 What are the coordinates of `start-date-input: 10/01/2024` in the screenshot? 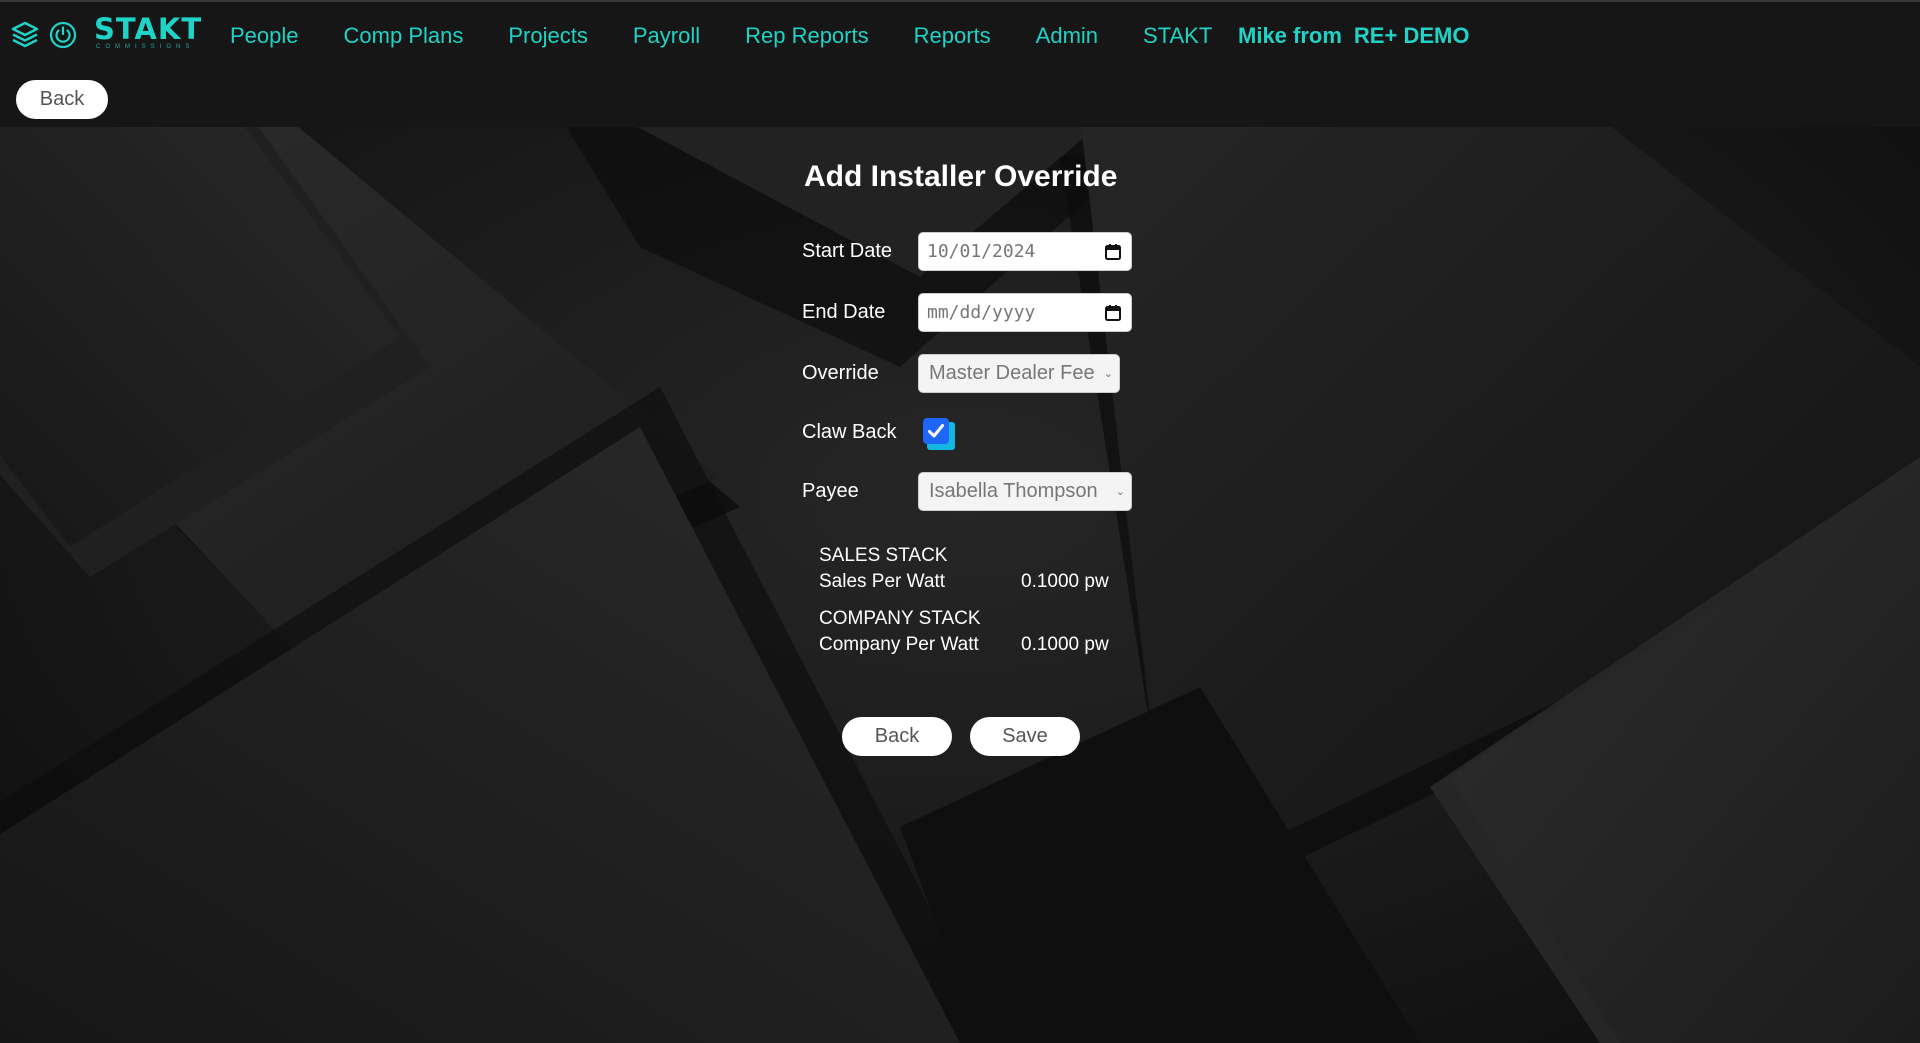 It's located at (1025, 251).